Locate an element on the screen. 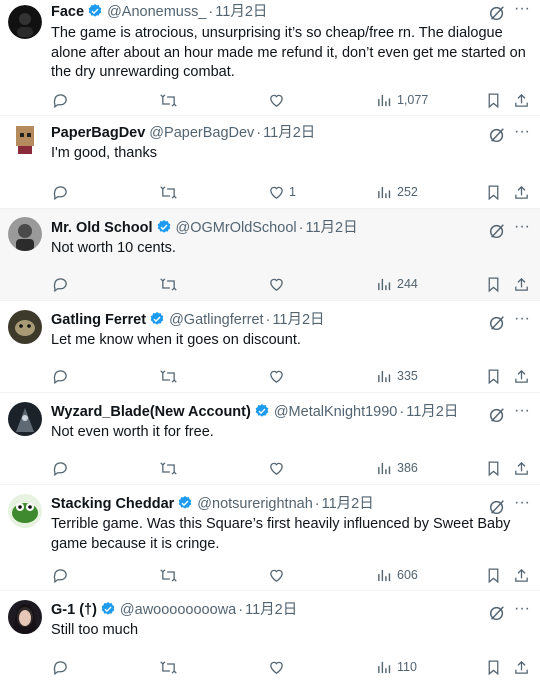 This screenshot has height=690, width=540. display-name: Mr. Old School is located at coordinates (102, 228).